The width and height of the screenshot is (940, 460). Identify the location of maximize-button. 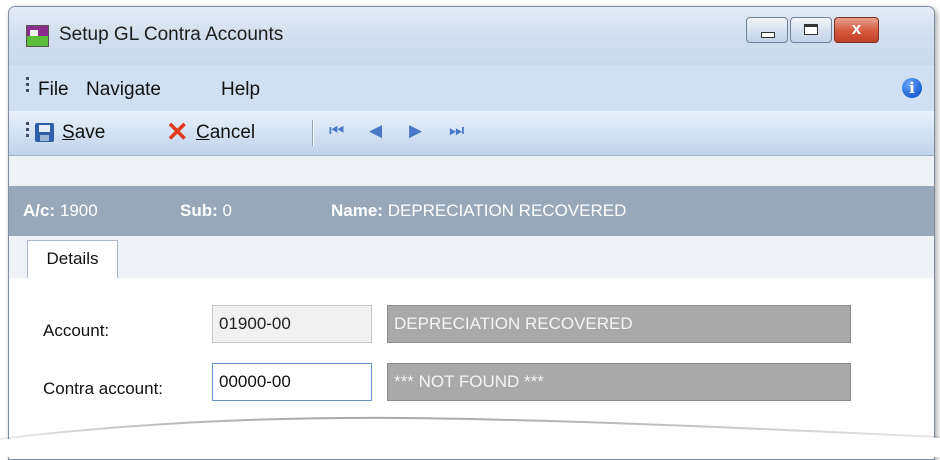
(811, 30).